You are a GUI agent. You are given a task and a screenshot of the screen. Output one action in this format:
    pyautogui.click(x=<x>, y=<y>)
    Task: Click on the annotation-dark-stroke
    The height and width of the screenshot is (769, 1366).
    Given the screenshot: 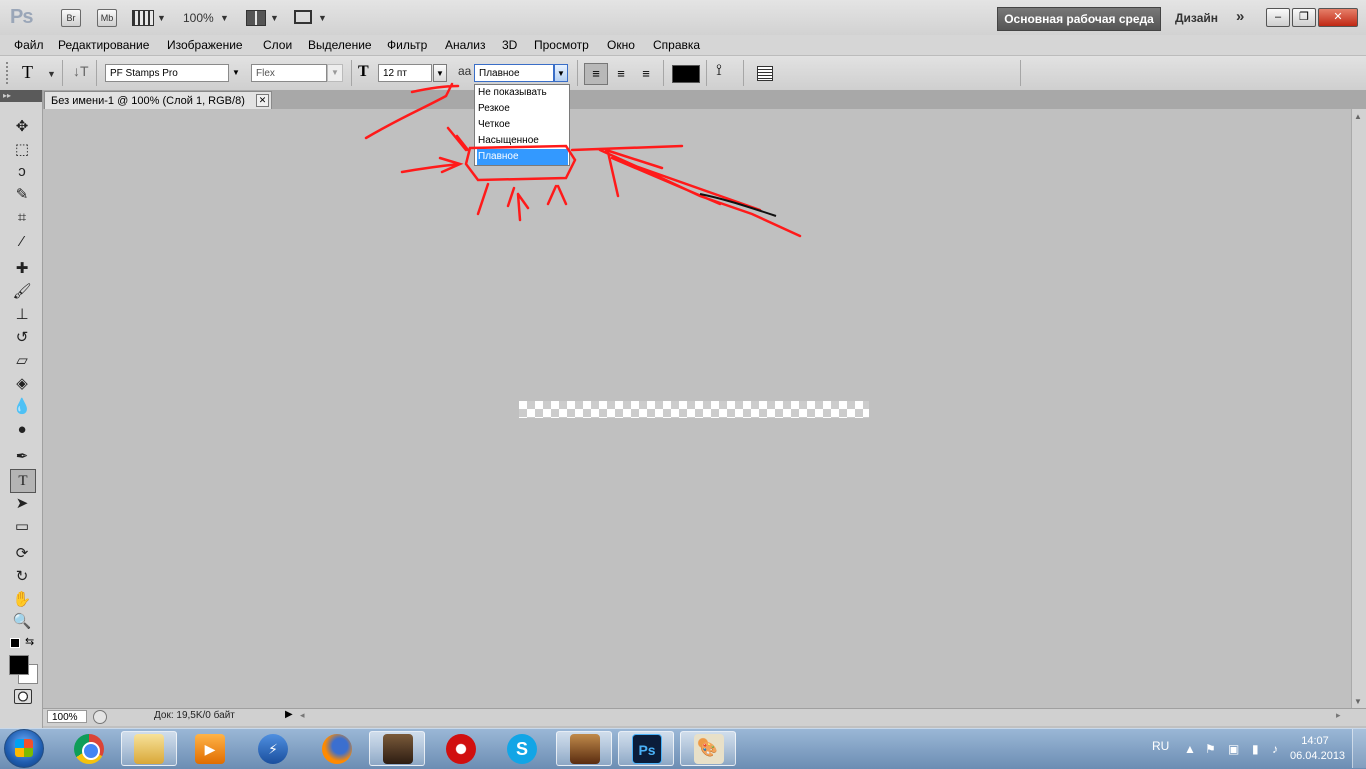 What is the action you would take?
    pyautogui.click(x=738, y=205)
    